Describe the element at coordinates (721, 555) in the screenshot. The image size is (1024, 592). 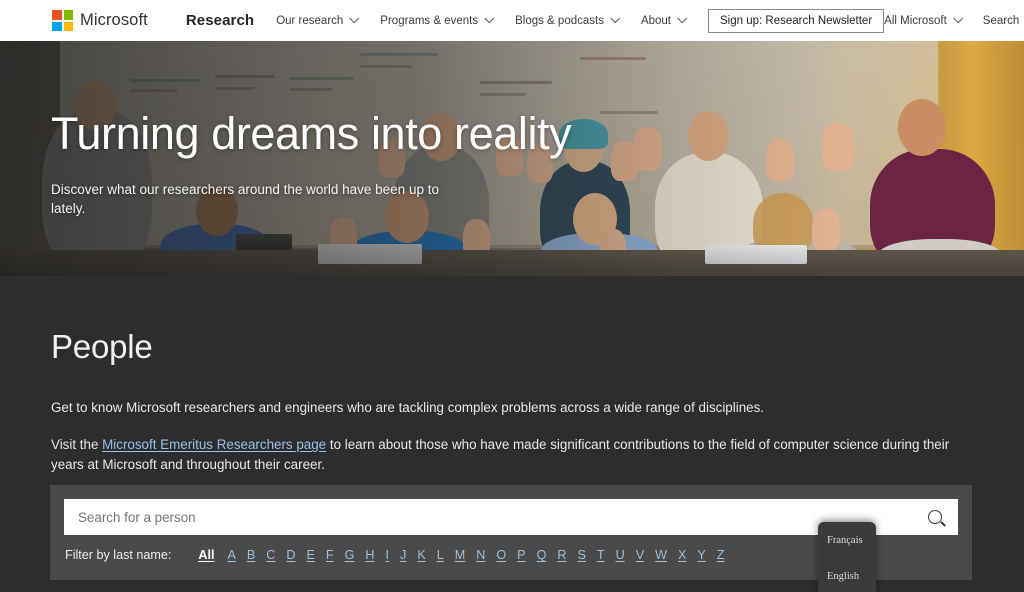
I see `alpha-filter-z: Z` at that location.